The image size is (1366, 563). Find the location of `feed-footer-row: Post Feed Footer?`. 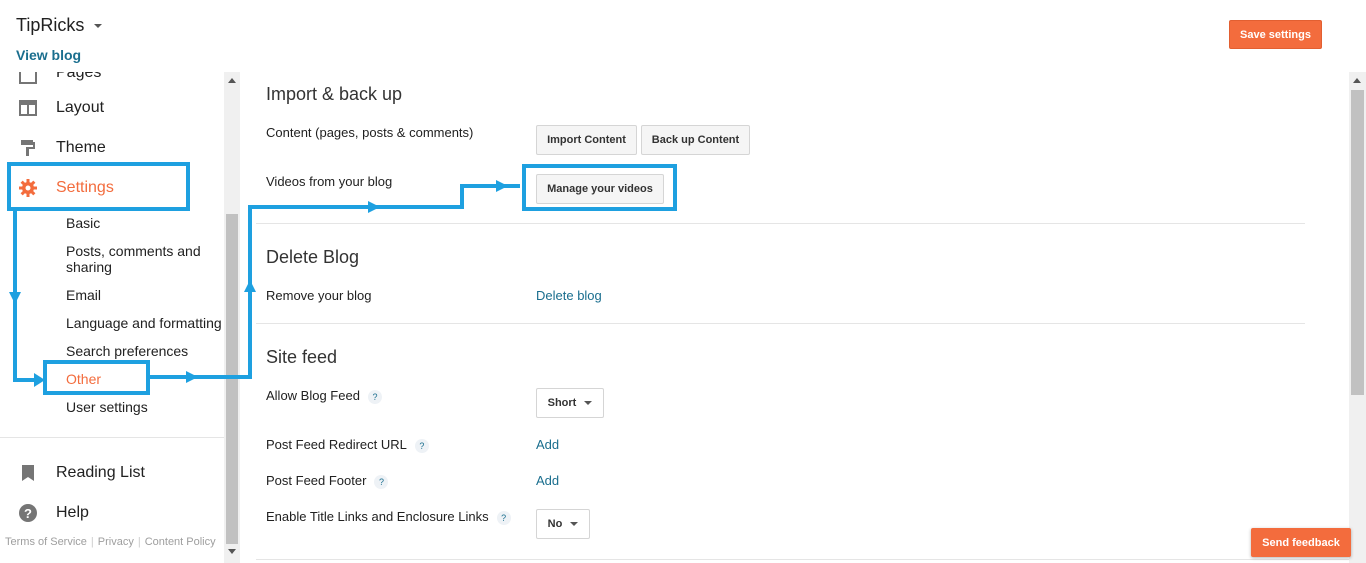

feed-footer-row: Post Feed Footer? is located at coordinates (327, 481).